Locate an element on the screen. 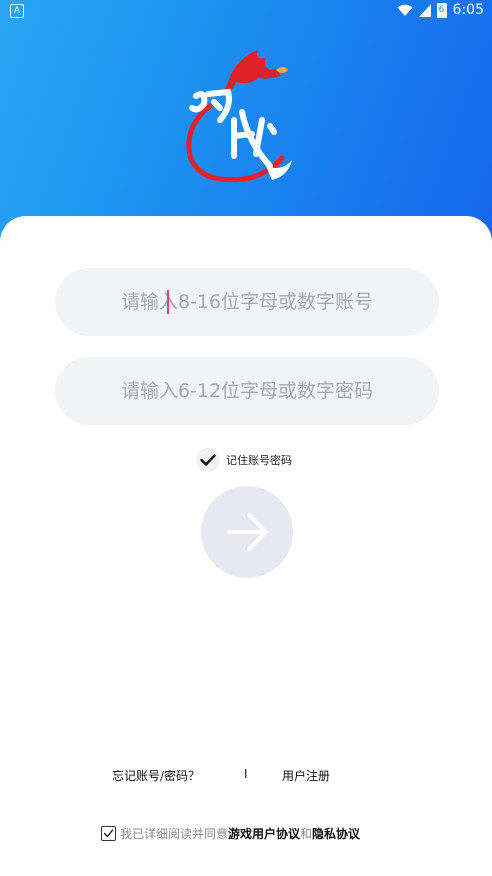 The width and height of the screenshot is (492, 876). account-field is located at coordinates (247, 302).